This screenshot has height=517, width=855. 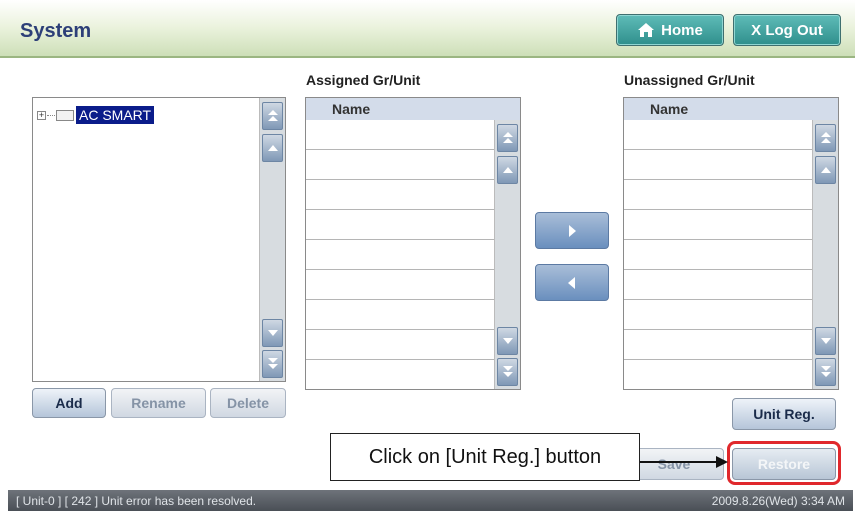 What do you see at coordinates (158, 403) in the screenshot?
I see `rename-button: Rename` at bounding box center [158, 403].